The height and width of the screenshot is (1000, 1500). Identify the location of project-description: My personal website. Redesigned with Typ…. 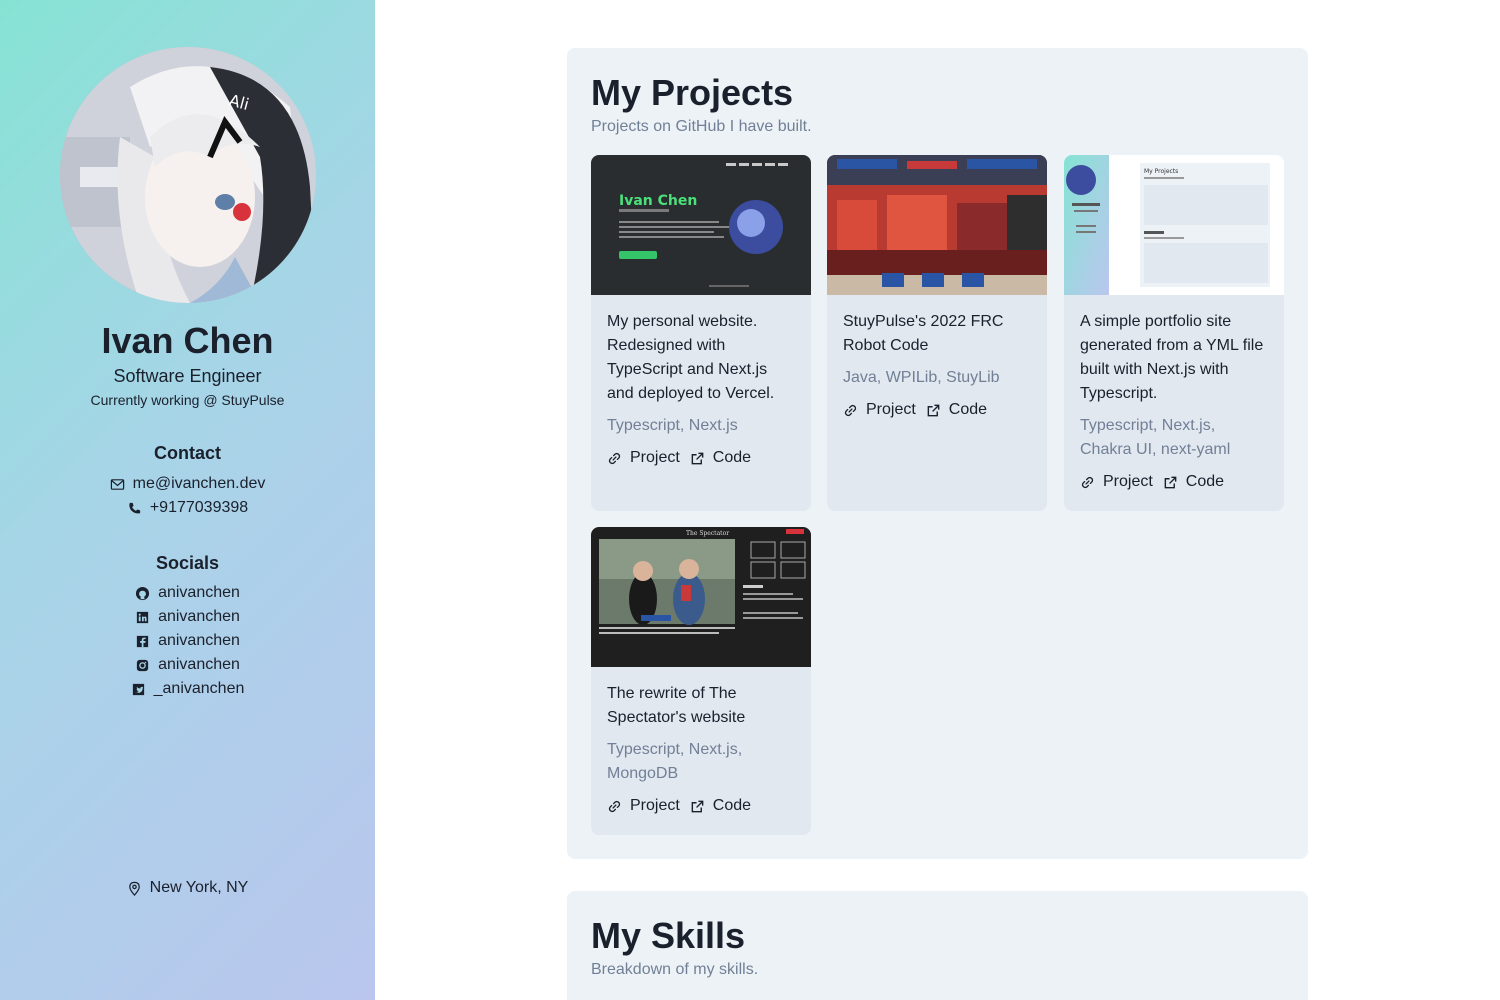
(691, 357).